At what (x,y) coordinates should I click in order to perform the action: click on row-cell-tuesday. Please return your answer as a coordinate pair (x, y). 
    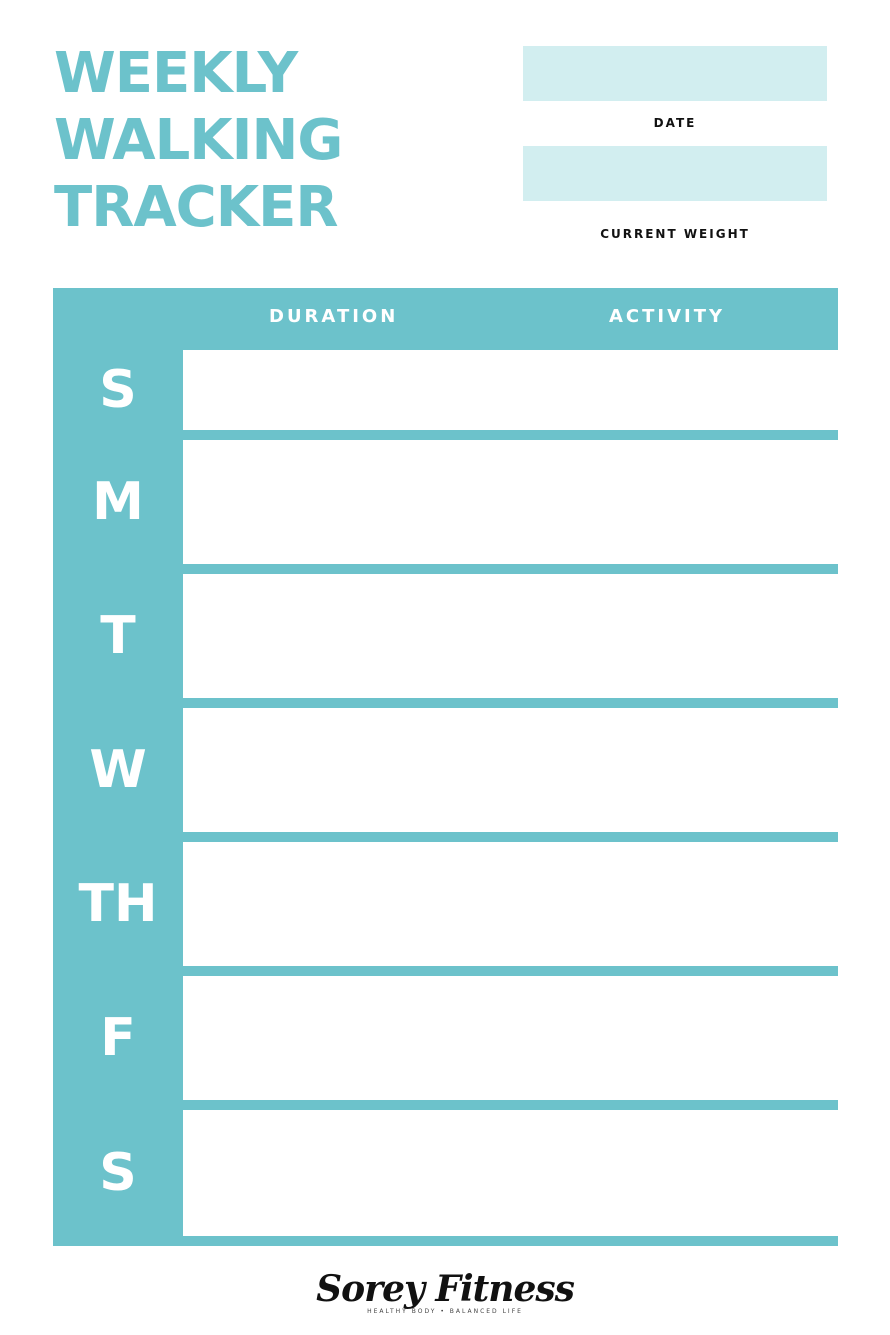
    Looking at the image, I should click on (510, 636).